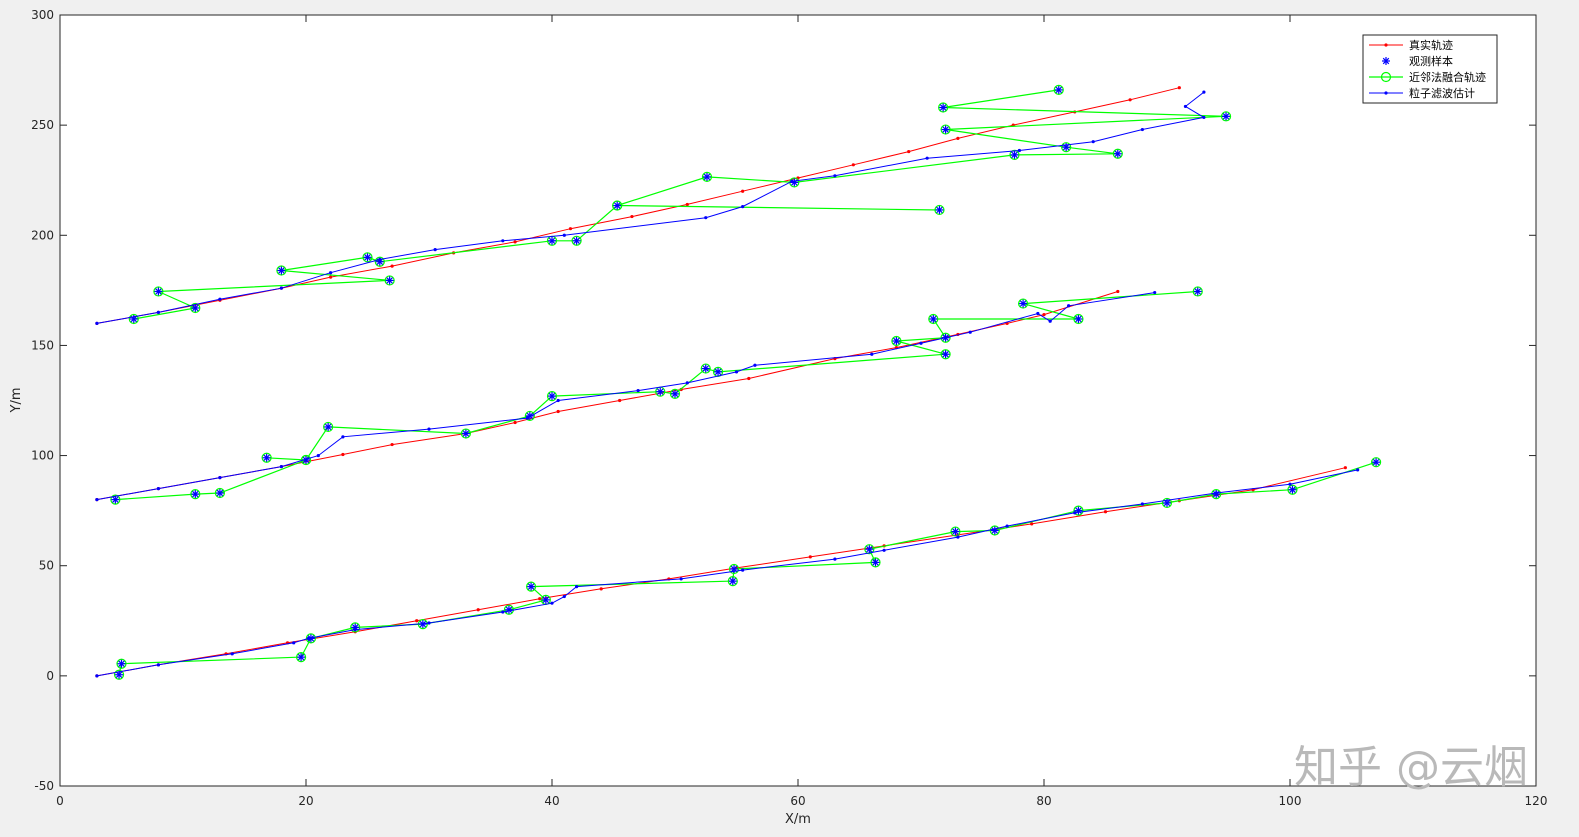  What do you see at coordinates (1447, 77) in the screenshot?
I see `legend-label: 近邻法融合轨迹` at bounding box center [1447, 77].